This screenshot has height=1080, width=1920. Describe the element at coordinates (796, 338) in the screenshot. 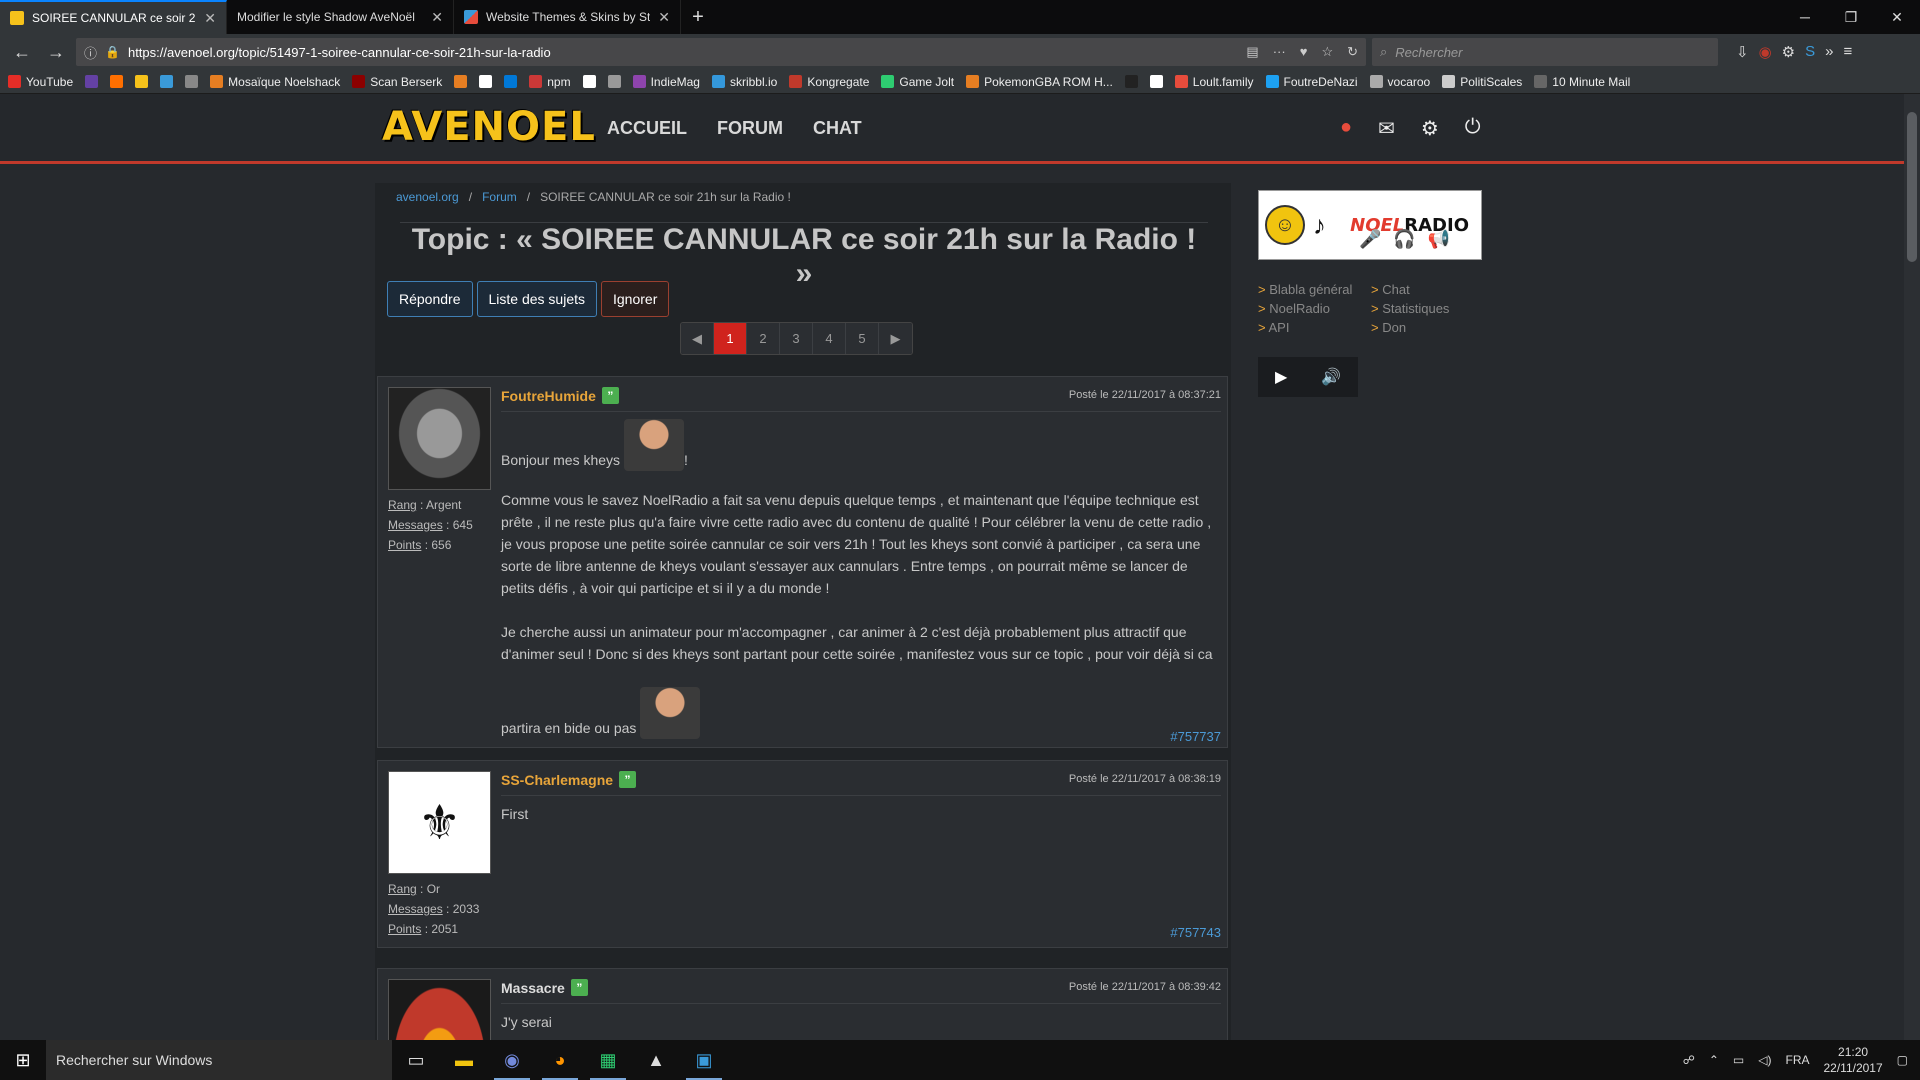

I see `page-link: 3` at that location.